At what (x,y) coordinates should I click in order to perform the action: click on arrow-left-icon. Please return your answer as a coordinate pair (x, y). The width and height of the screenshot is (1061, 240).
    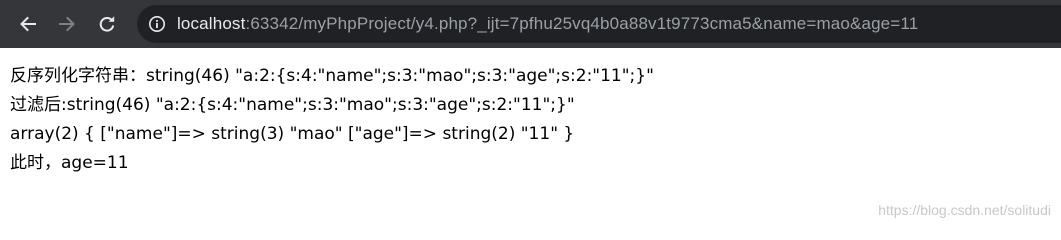
    Looking at the image, I should click on (28, 24).